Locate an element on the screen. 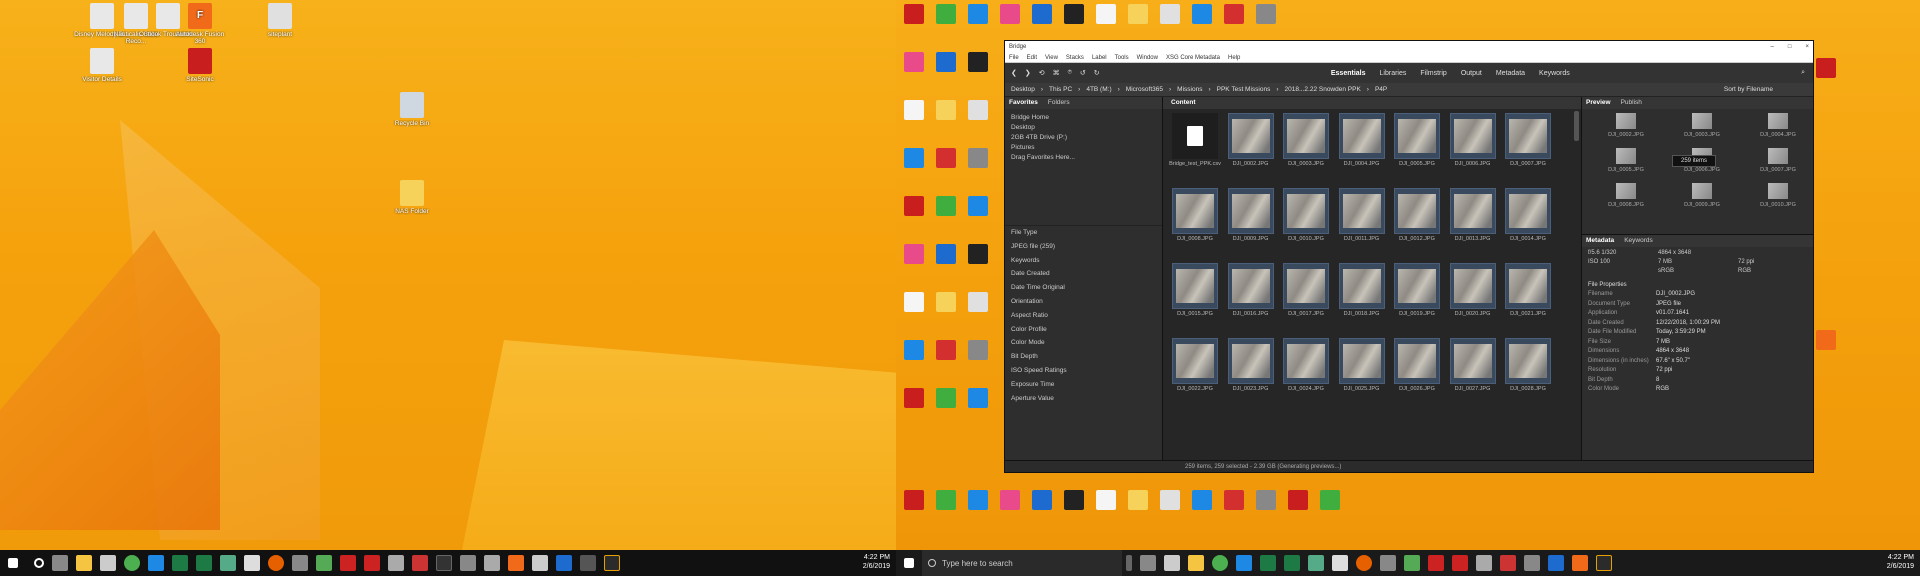 This screenshot has width=1920, height=576. menu-item: Tools is located at coordinates (1122, 57).